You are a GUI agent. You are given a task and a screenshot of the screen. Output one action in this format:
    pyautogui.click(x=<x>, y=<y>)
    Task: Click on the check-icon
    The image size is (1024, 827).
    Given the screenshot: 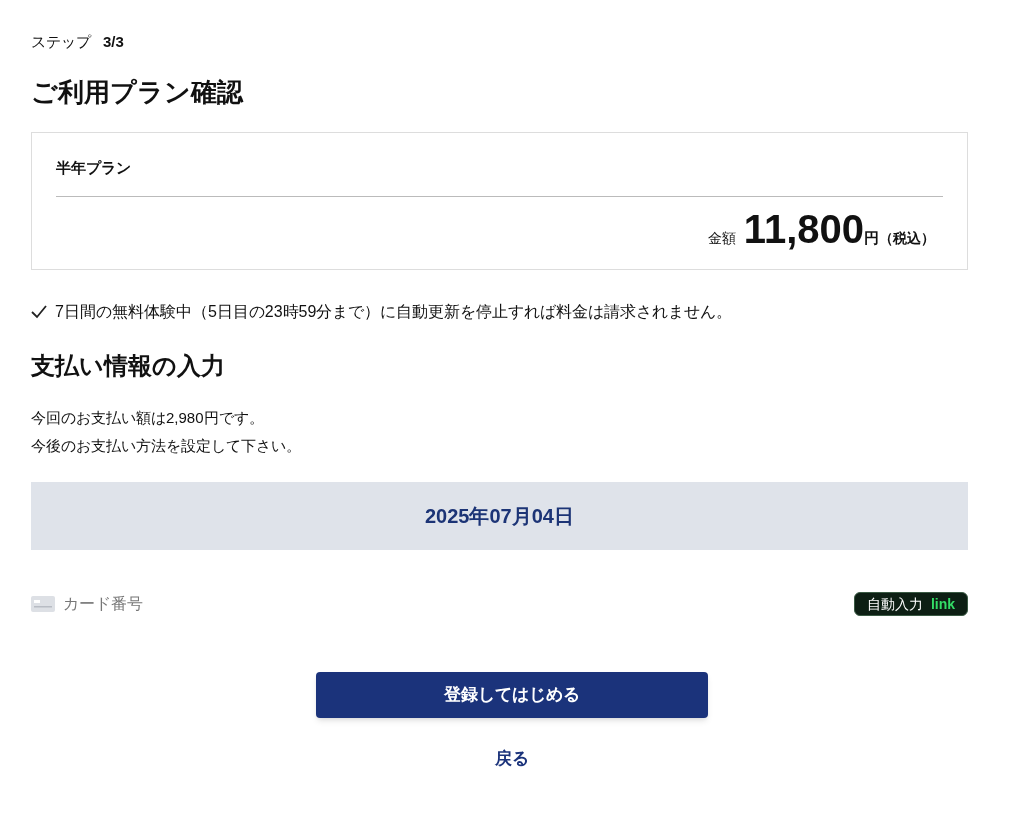 What is the action you would take?
    pyautogui.click(x=39, y=312)
    